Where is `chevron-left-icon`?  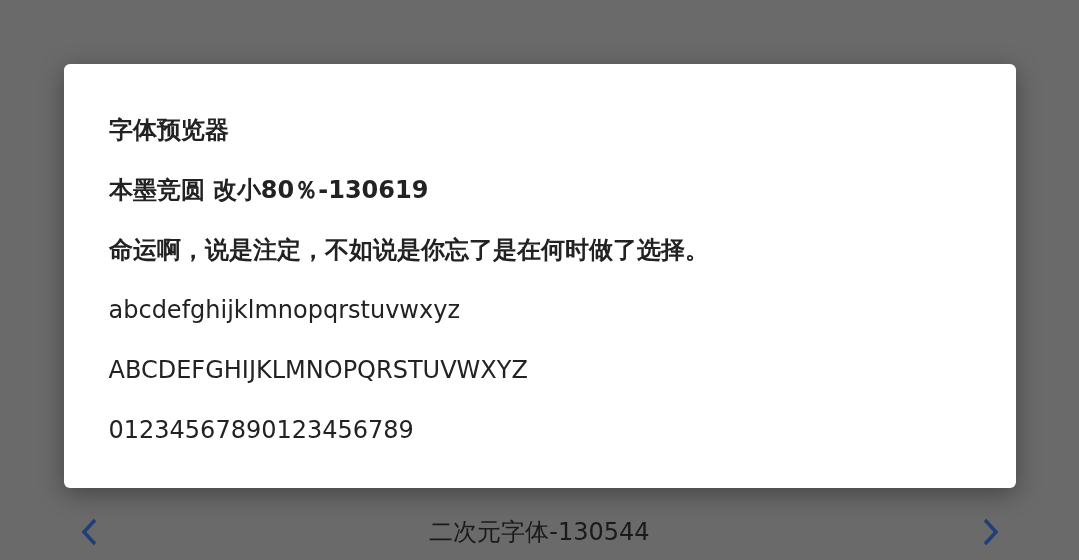
chevron-left-icon is located at coordinates (88, 532).